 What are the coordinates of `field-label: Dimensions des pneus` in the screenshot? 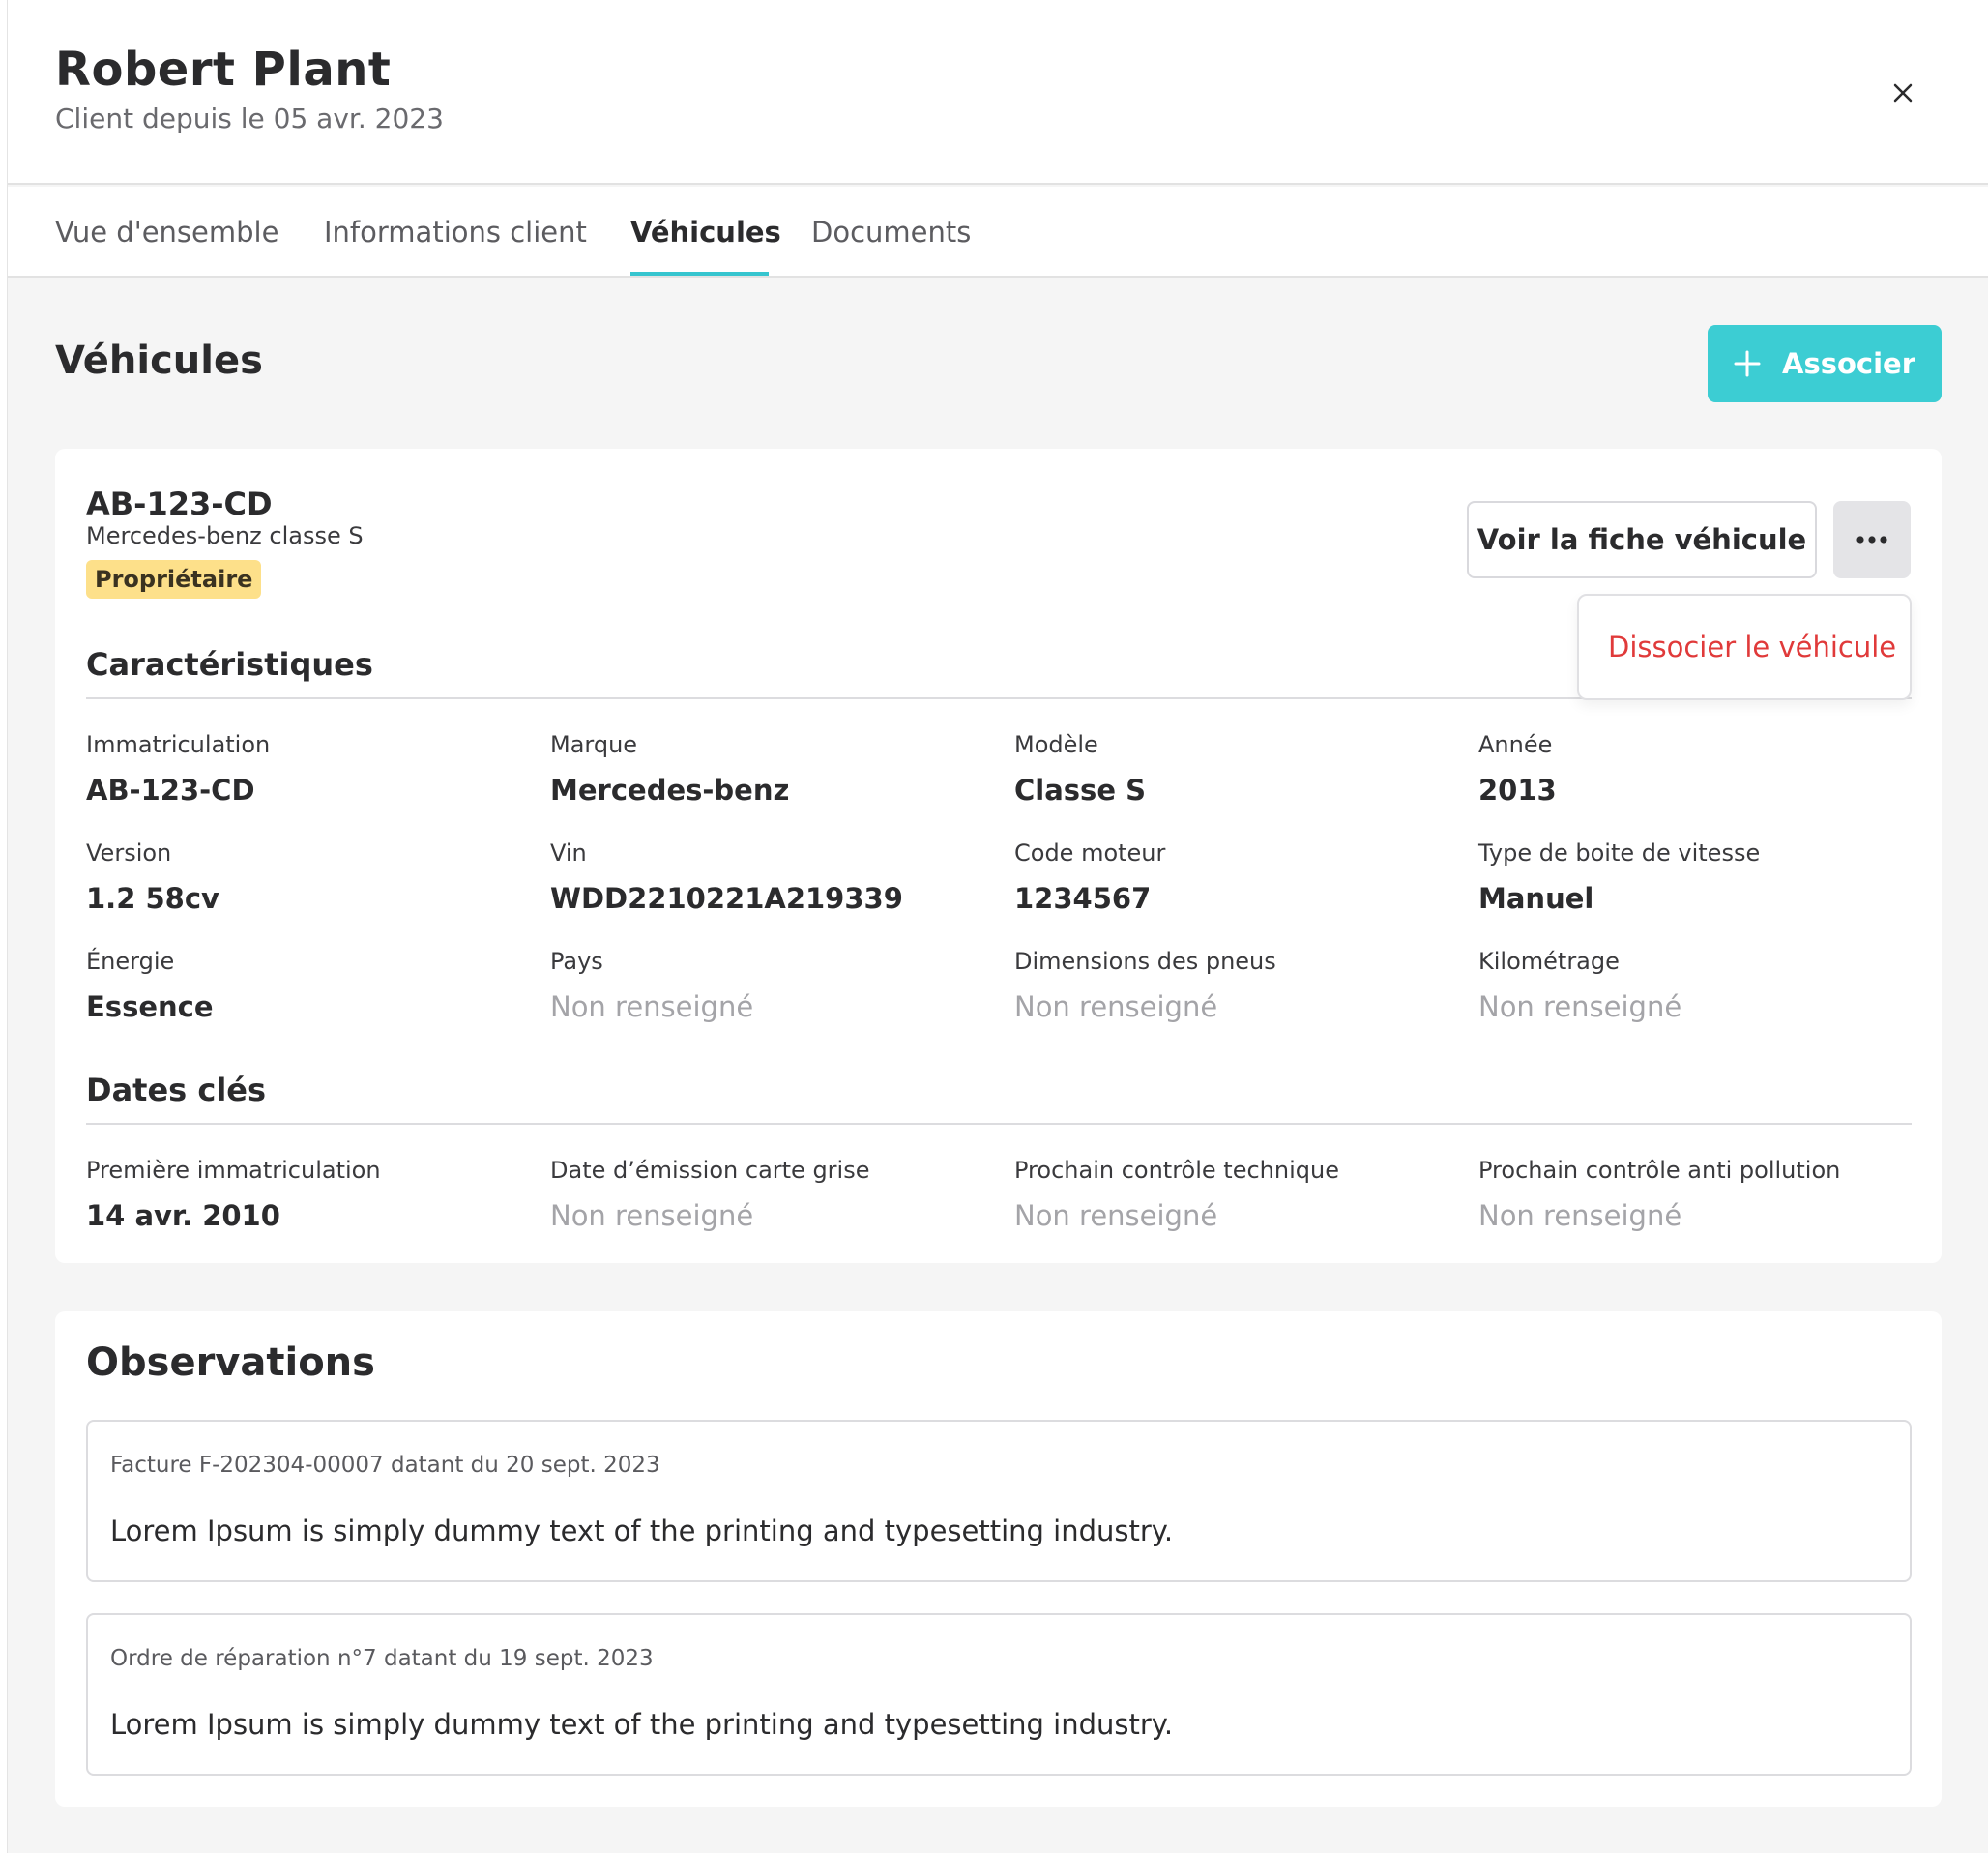 It's located at (1145, 962).